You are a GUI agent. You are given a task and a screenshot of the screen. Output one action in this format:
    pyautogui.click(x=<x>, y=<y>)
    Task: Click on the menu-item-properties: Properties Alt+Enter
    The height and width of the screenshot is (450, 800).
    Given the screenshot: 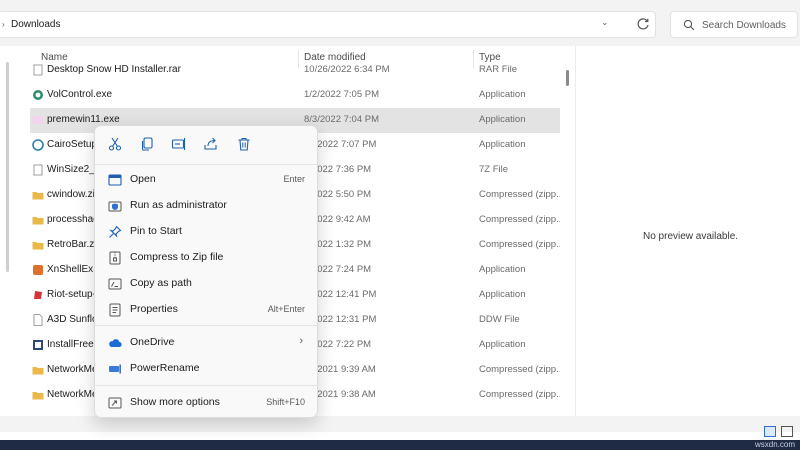 What is the action you would take?
    pyautogui.click(x=206, y=309)
    